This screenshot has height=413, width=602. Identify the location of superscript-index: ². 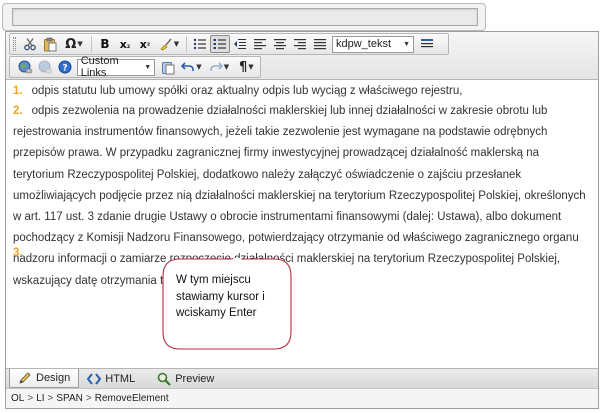
(148, 45).